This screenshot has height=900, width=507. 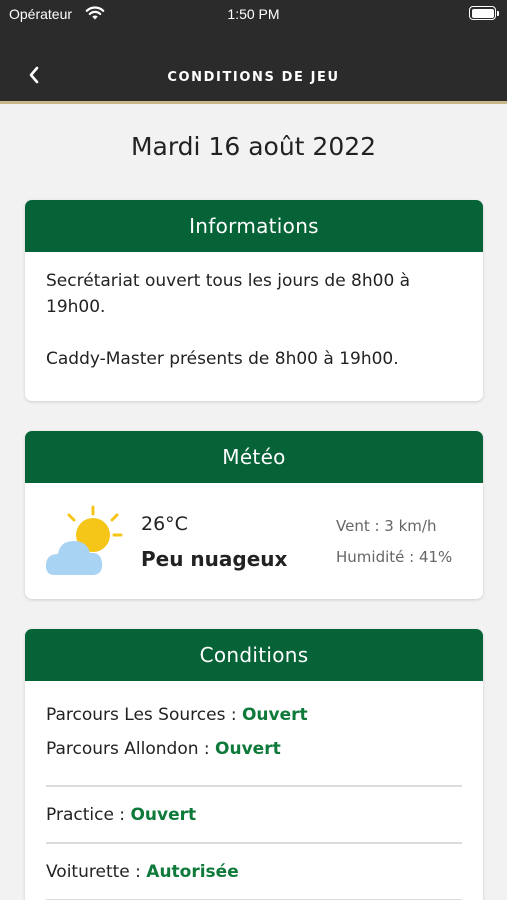 What do you see at coordinates (83, 543) in the screenshot?
I see `partly-cloudy-icon` at bounding box center [83, 543].